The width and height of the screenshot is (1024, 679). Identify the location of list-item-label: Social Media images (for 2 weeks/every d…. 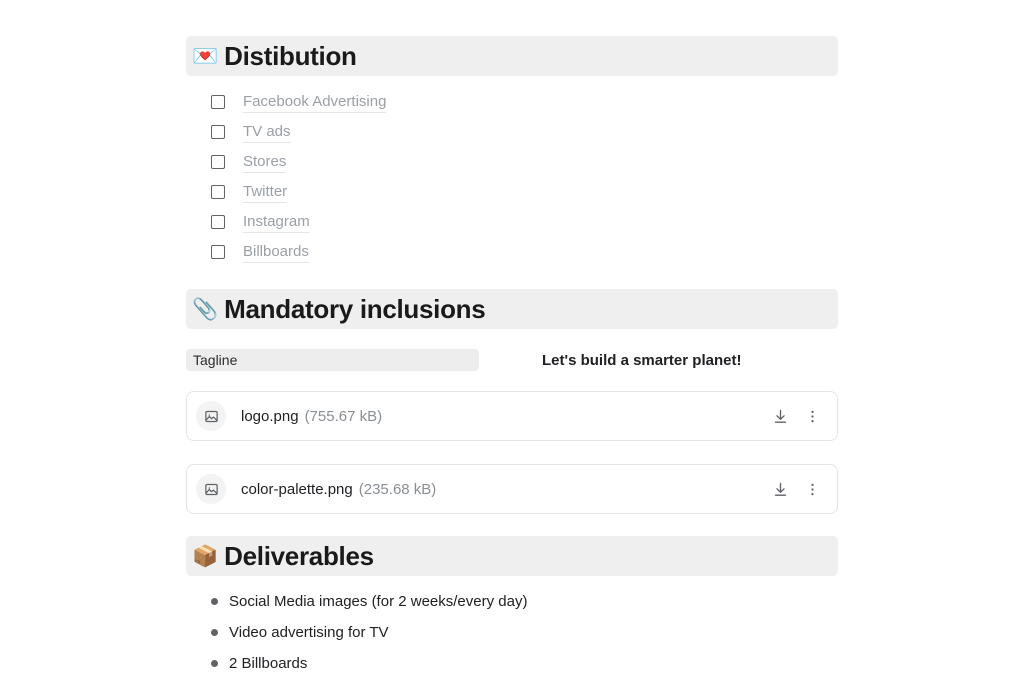
(378, 601).